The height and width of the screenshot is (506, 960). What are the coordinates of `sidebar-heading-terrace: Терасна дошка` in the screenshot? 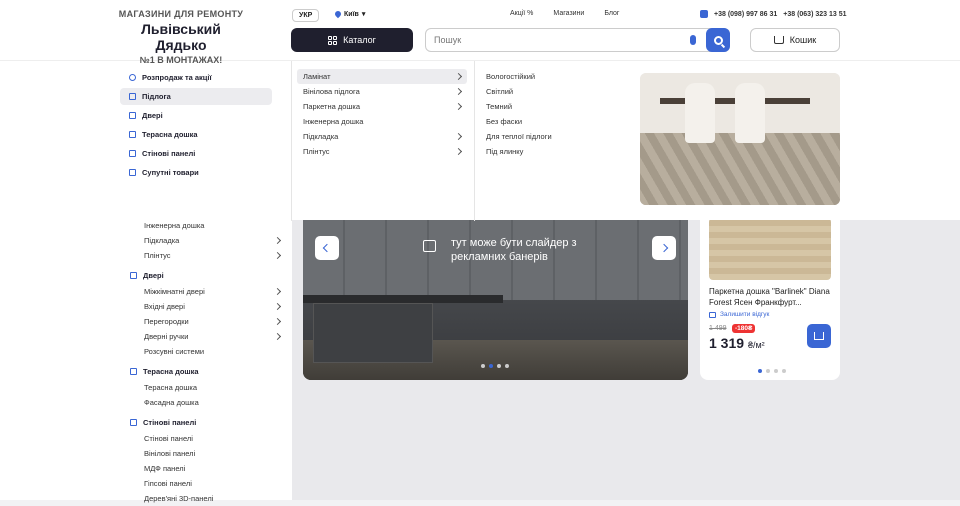 It's located at (146, 371).